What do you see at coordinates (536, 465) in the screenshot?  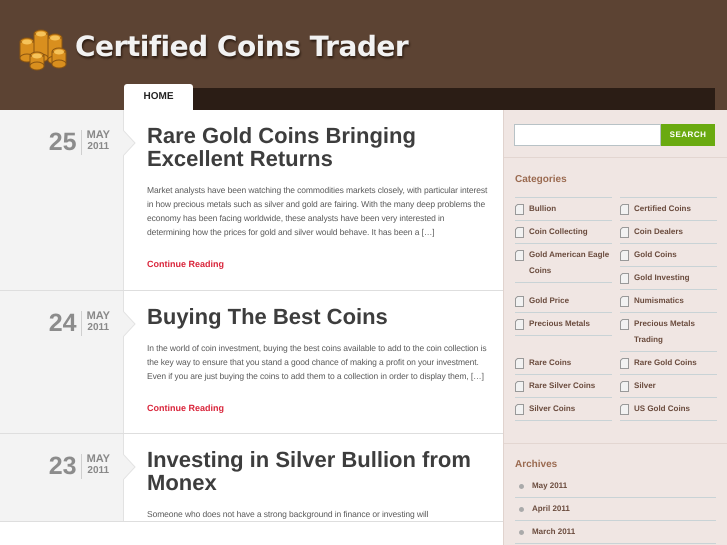 I see `section-heading: Archives` at bounding box center [536, 465].